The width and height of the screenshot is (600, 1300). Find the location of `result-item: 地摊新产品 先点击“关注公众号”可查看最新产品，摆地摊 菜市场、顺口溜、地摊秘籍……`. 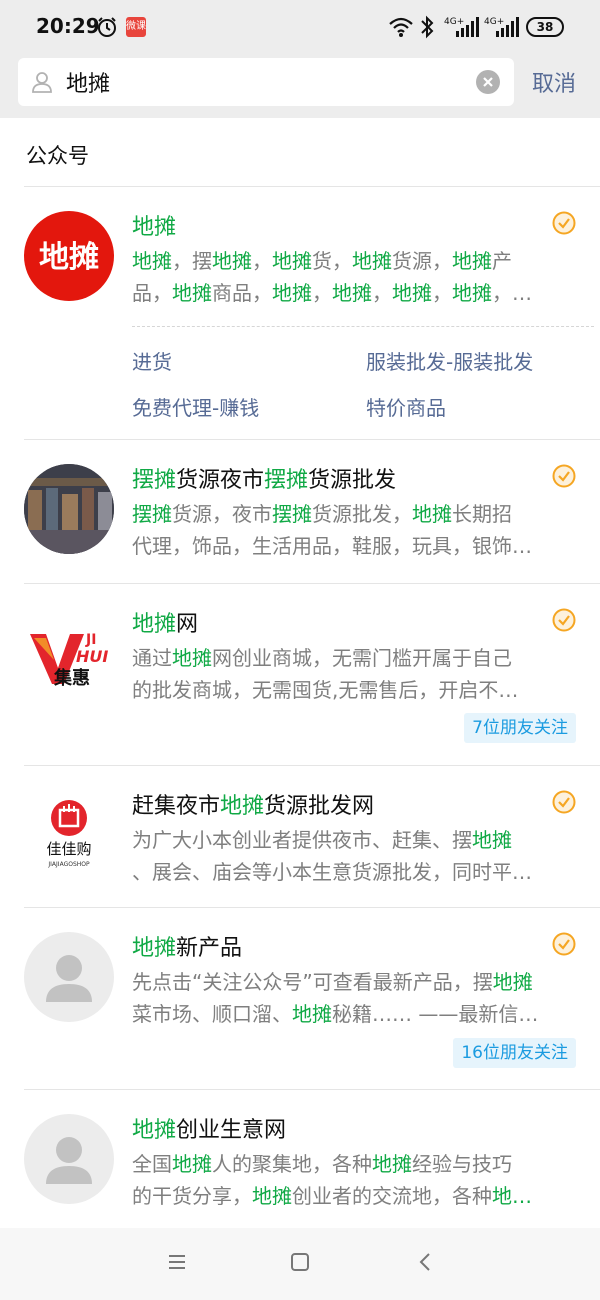

result-item: 地摊新产品 先点击“关注公众号”可查看最新产品，摆地摊 菜市场、顺口溜、地摊秘籍…… is located at coordinates (300, 998).